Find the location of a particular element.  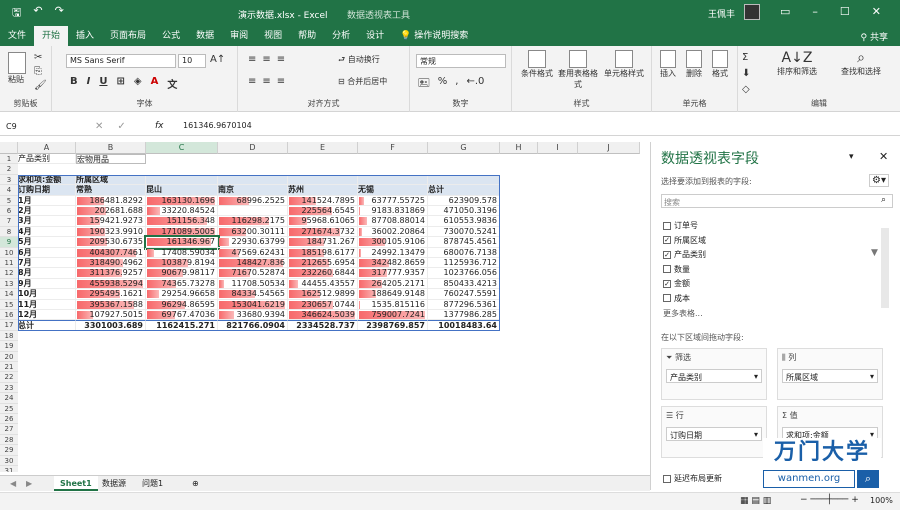

field-checkbox-2: ✓ 产品类别 is located at coordinates (684, 254).